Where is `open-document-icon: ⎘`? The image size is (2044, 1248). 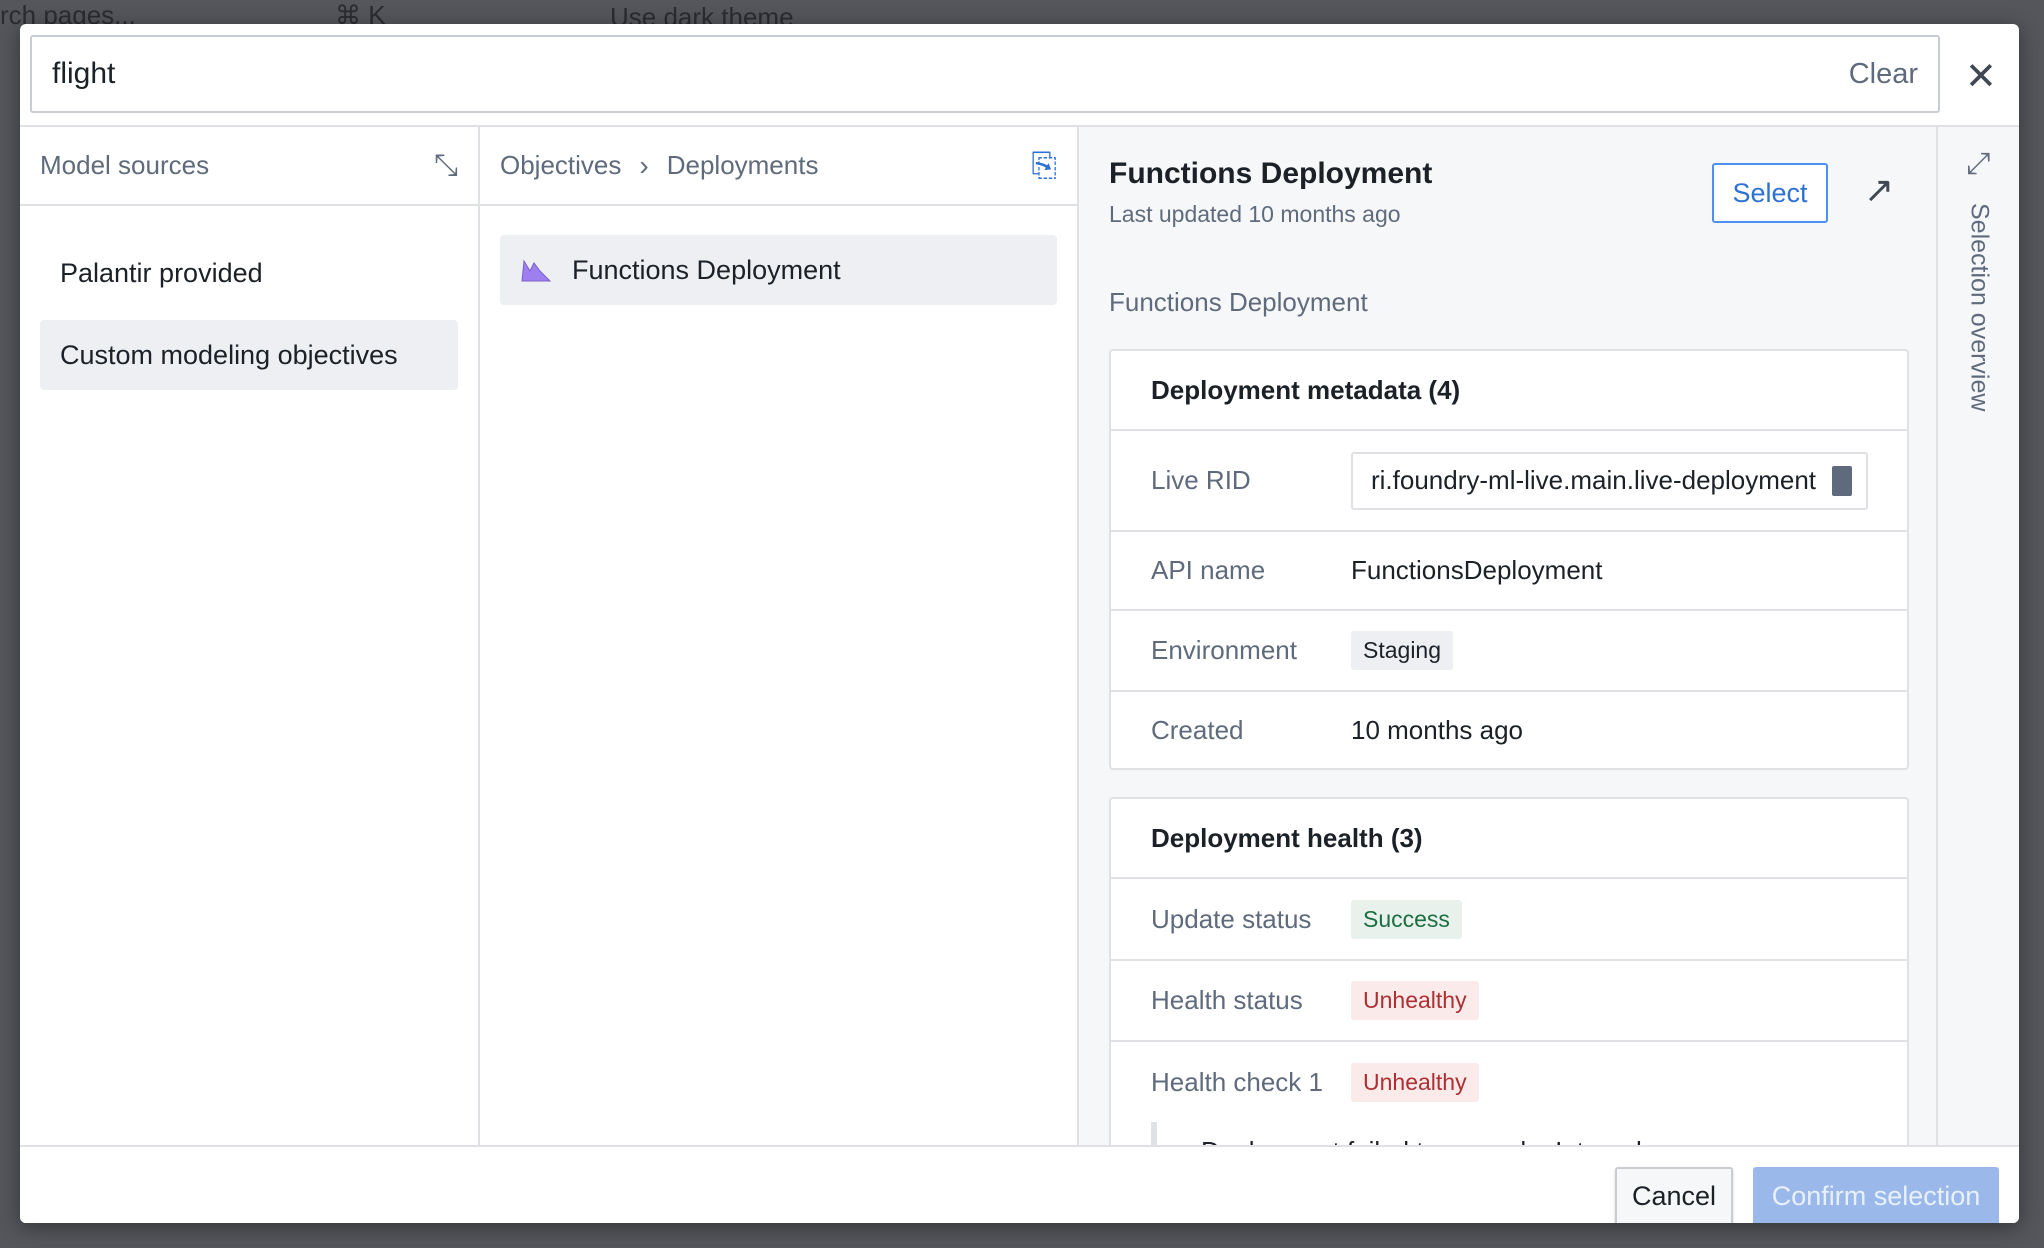 open-document-icon: ⎘ is located at coordinates (1044, 166).